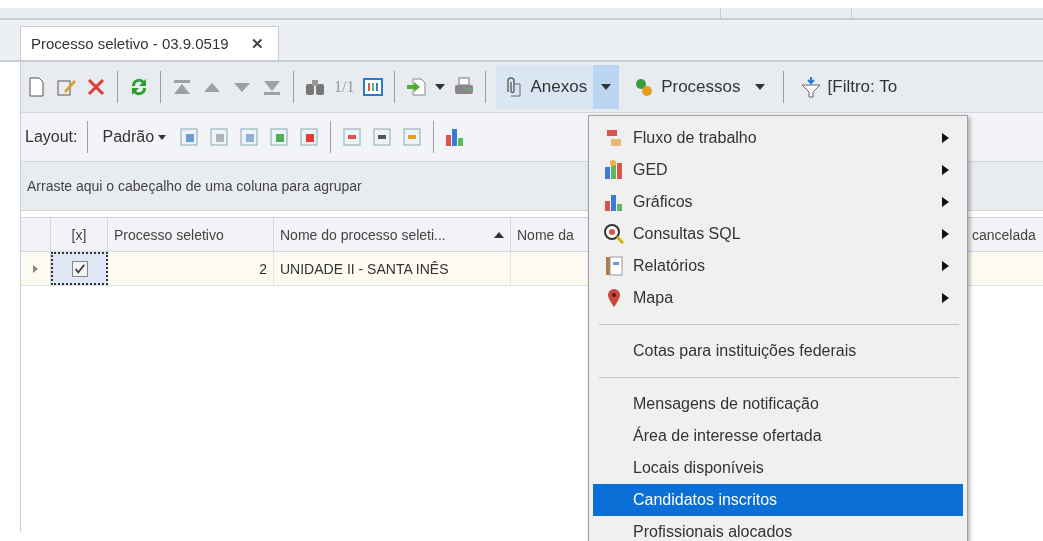 The width and height of the screenshot is (1043, 541). I want to click on table-cell: UNIDADE II - SANTA INÊS, so click(392, 268).